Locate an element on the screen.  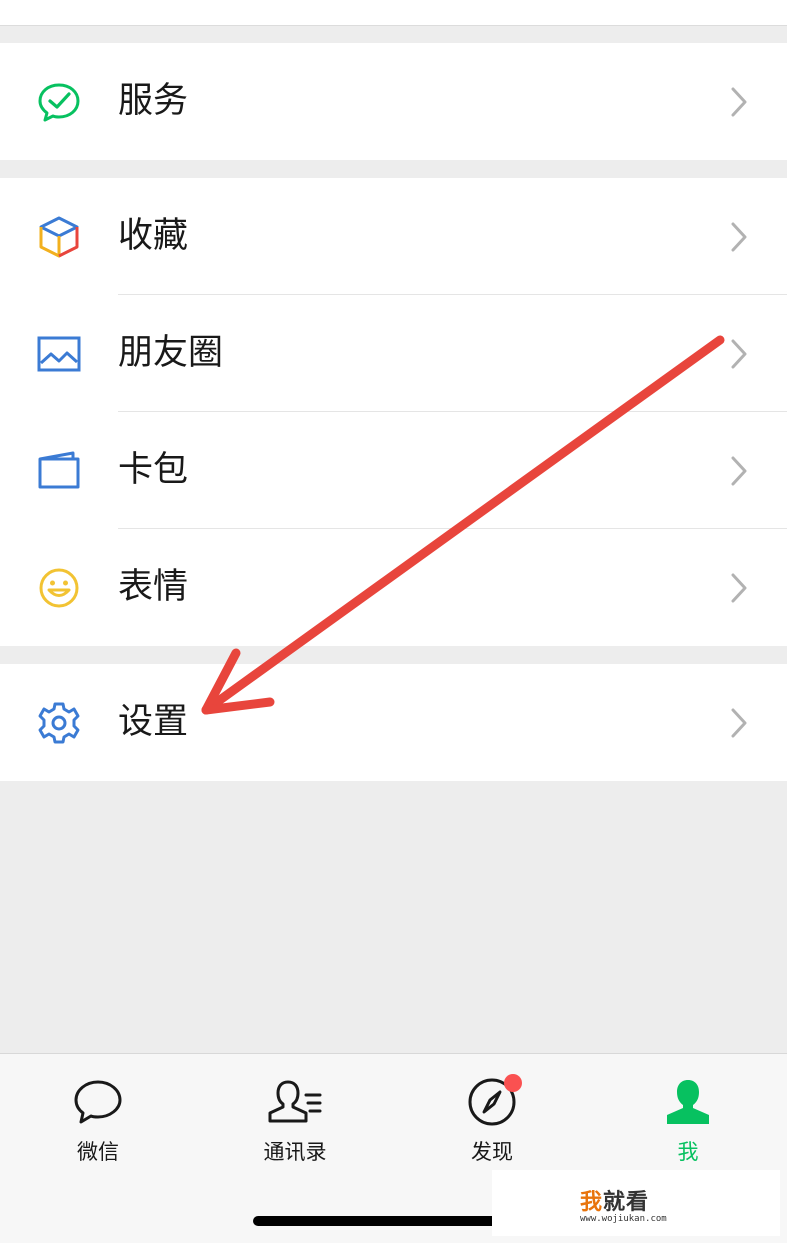
sticker-smile-icon is located at coordinates (59, 588).